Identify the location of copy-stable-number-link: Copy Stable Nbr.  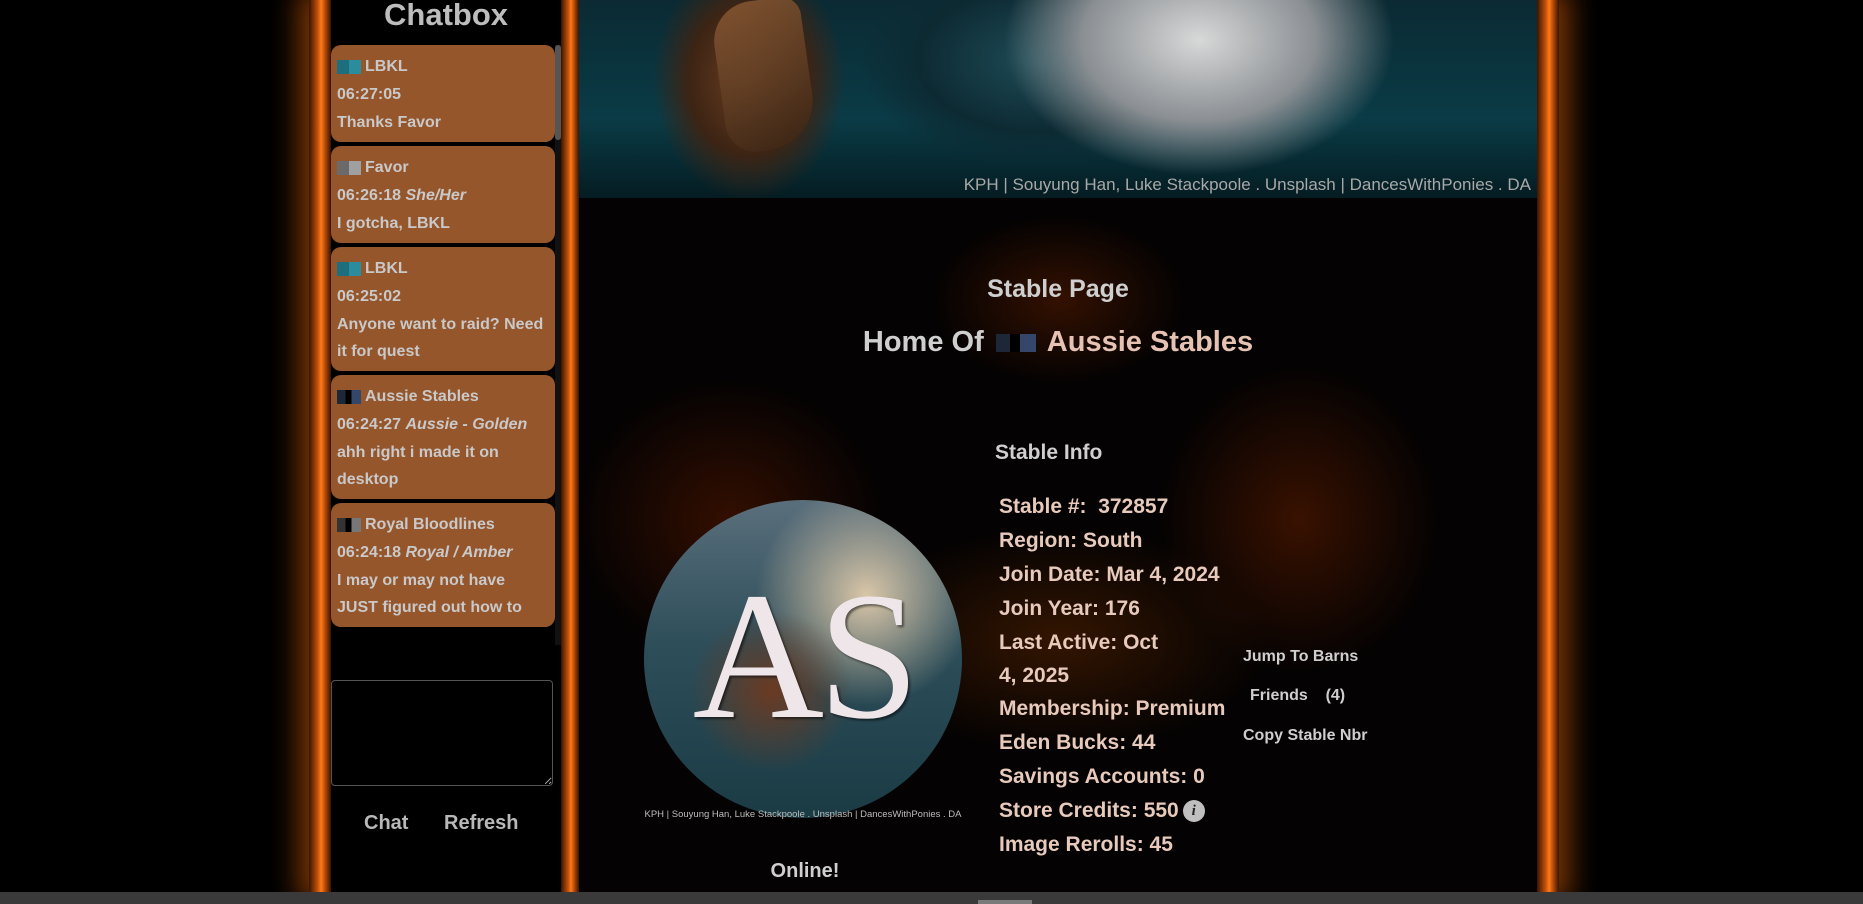
(1305, 736).